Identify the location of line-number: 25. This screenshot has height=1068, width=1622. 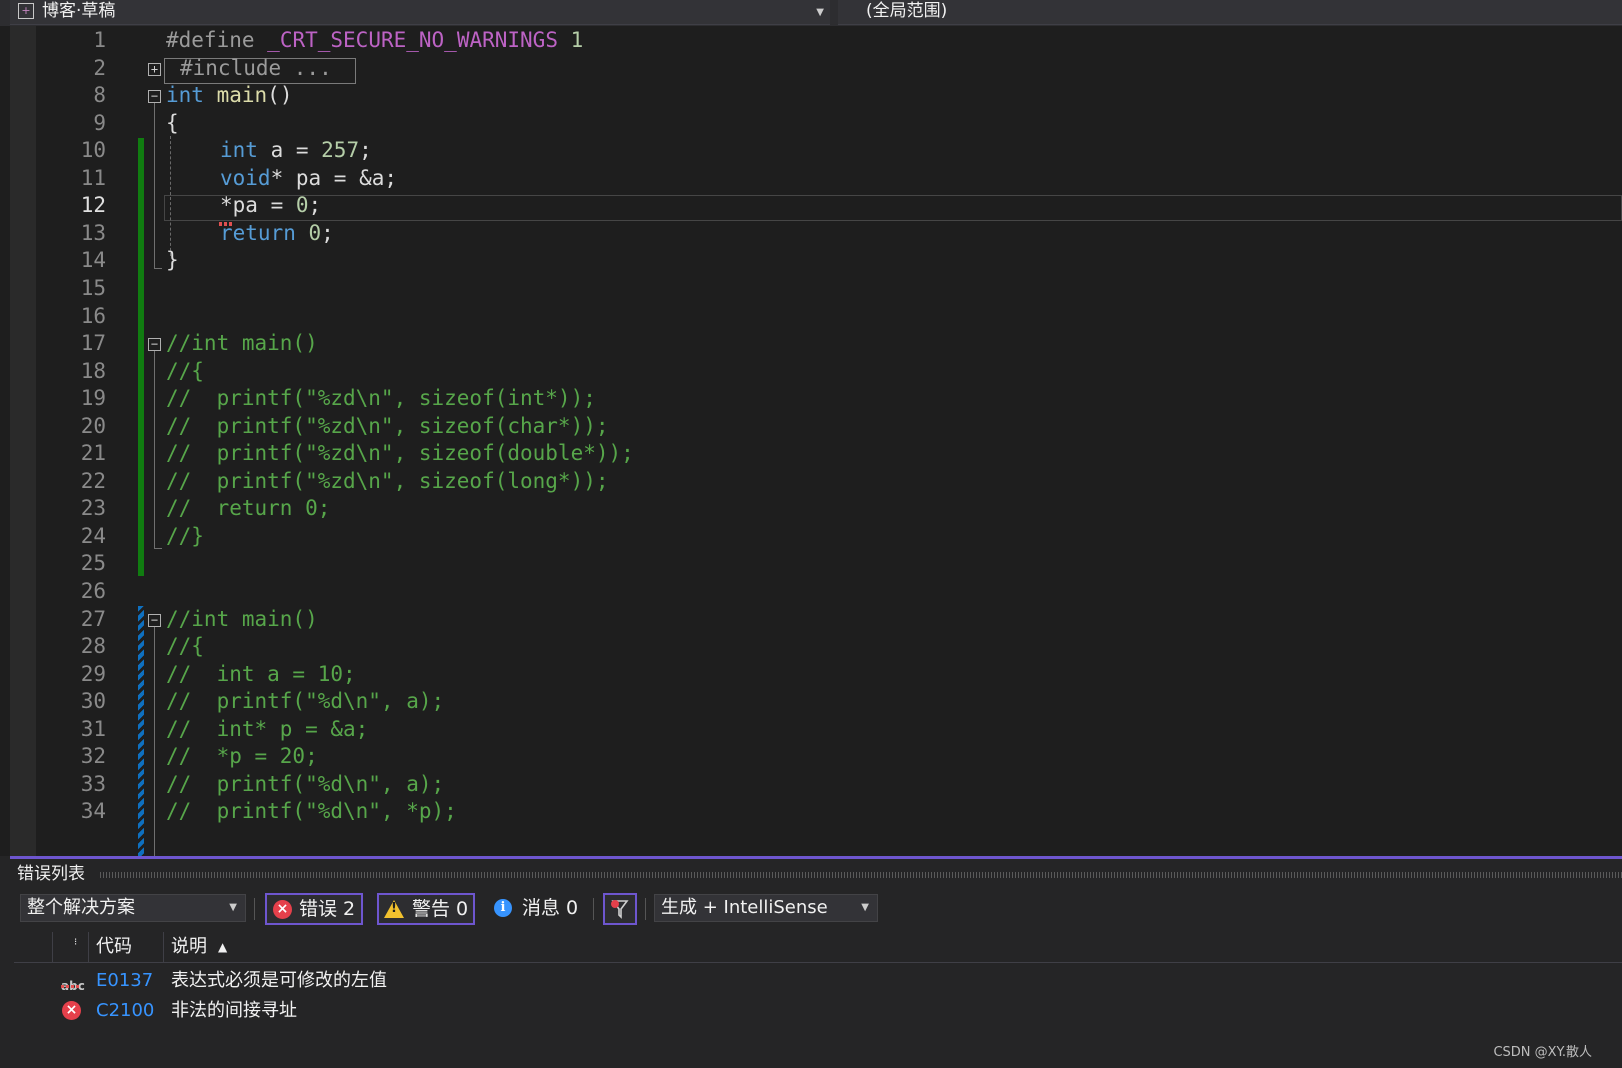
(93, 563).